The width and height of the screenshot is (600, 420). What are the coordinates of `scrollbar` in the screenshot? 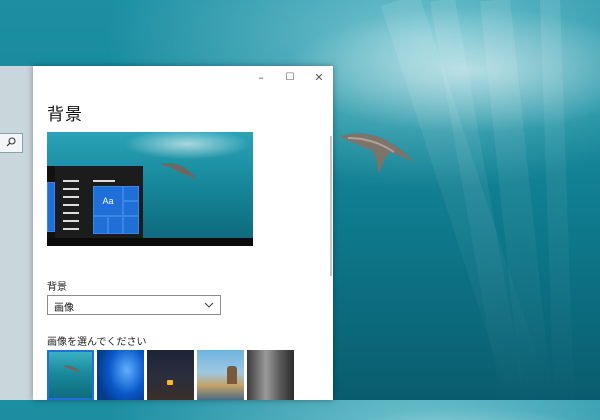 It's located at (331, 206).